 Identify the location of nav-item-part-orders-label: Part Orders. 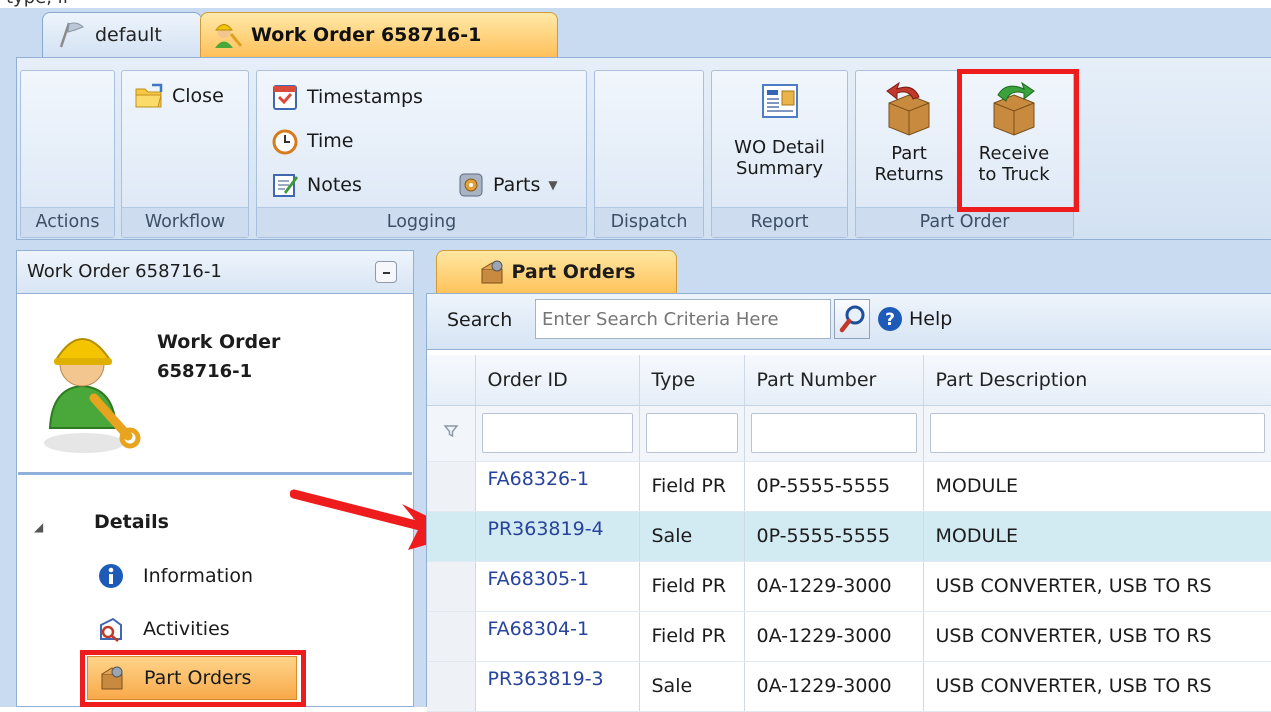
(198, 678).